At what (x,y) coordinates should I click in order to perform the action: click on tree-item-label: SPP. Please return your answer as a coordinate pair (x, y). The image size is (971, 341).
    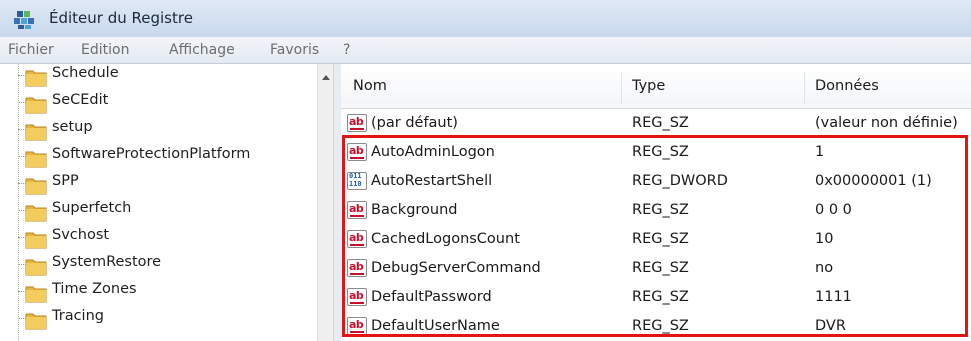
    Looking at the image, I should click on (65, 181).